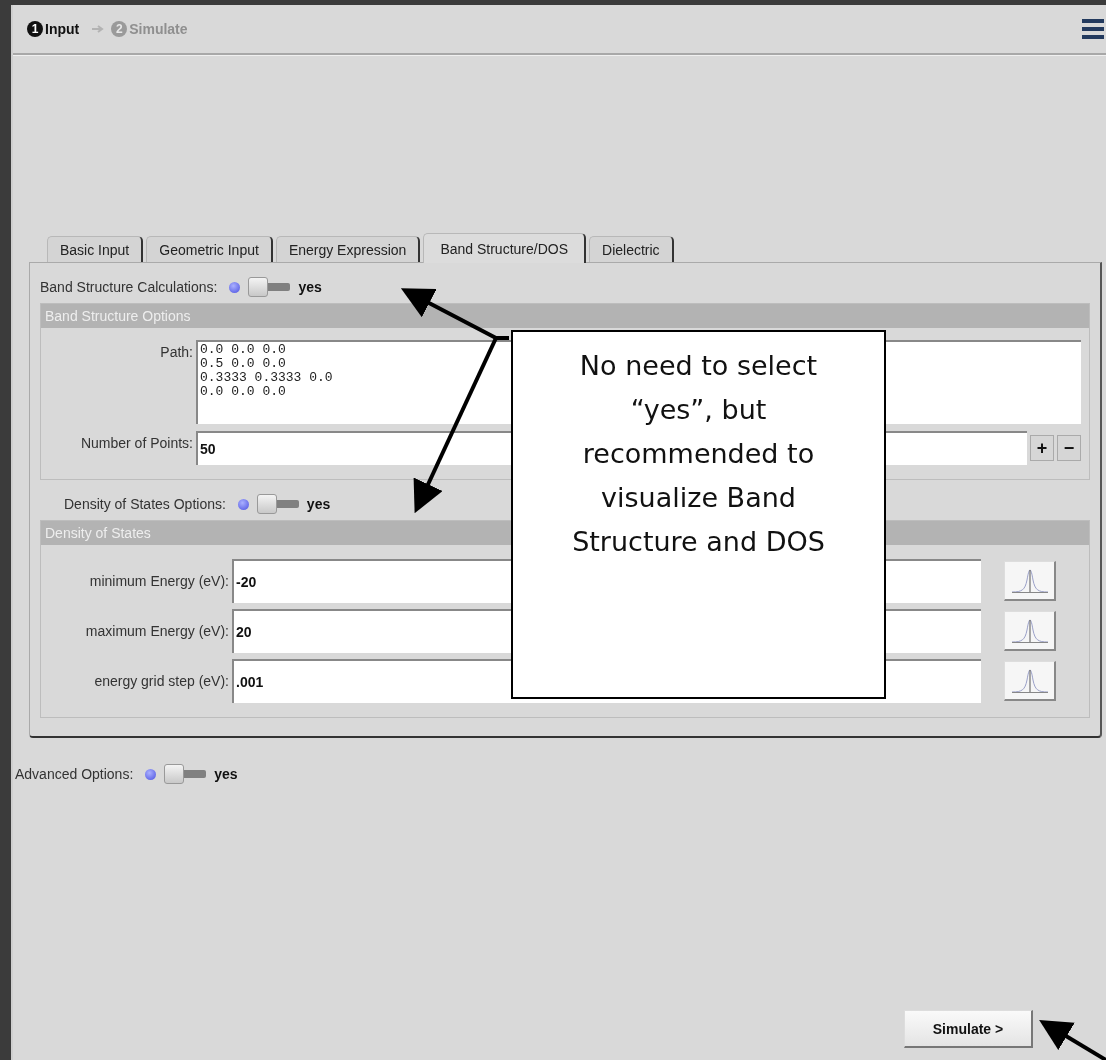  What do you see at coordinates (161, 681) in the screenshot?
I see `field-label: energy grid step (eV):` at bounding box center [161, 681].